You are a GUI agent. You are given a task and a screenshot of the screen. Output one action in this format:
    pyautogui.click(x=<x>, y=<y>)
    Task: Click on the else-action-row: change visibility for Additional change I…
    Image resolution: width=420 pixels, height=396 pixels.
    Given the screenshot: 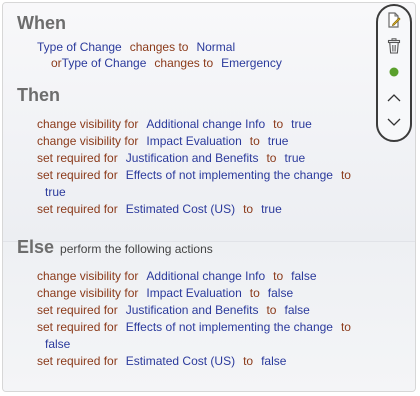 What is the action you would take?
    pyautogui.click(x=177, y=276)
    